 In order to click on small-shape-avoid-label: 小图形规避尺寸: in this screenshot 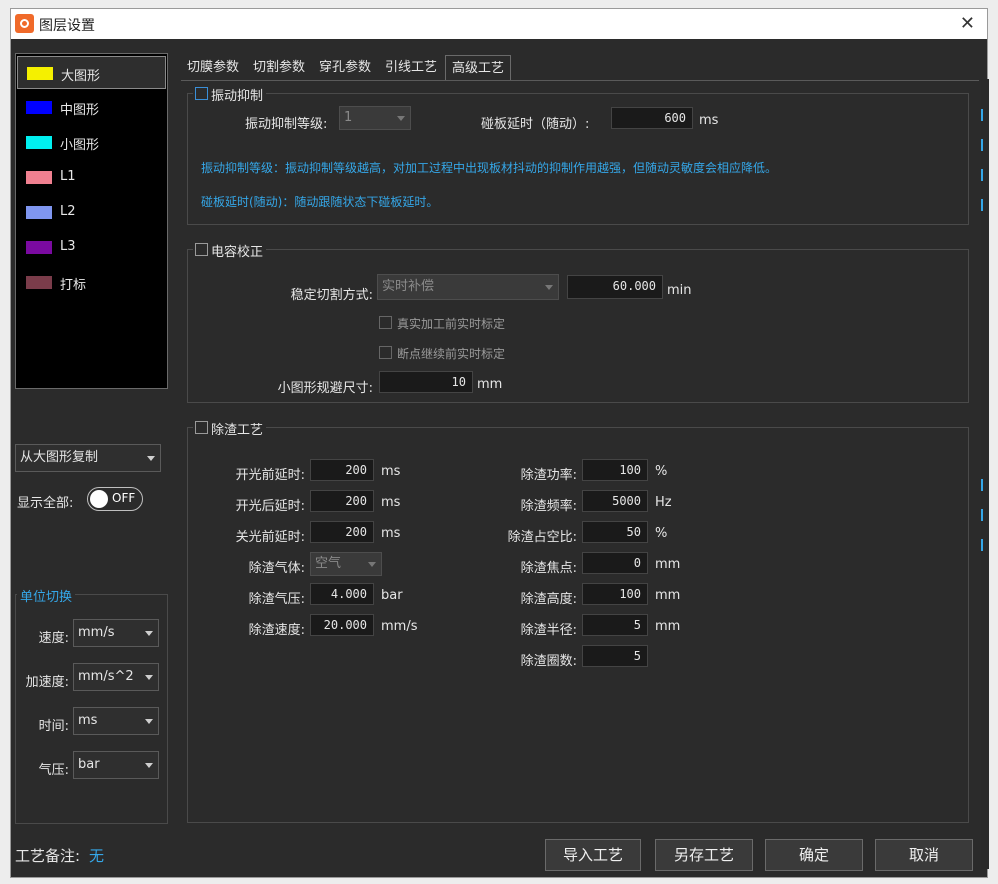, I will do `click(325, 388)`.